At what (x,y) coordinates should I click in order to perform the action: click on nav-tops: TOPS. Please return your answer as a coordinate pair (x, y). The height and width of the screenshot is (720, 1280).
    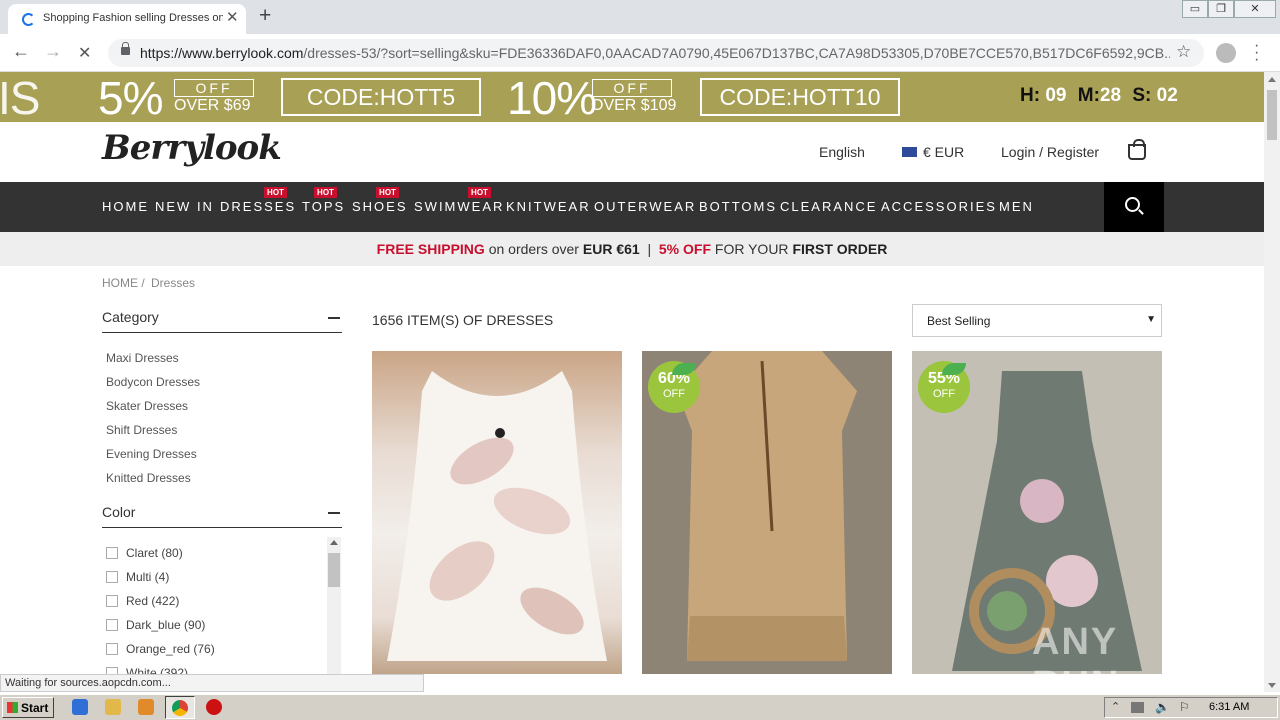
    Looking at the image, I should click on (323, 206).